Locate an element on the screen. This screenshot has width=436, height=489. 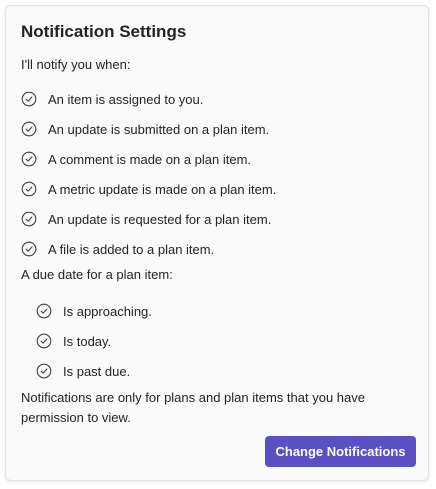
list-item: A metric update is made on a plan item. is located at coordinates (148, 189).